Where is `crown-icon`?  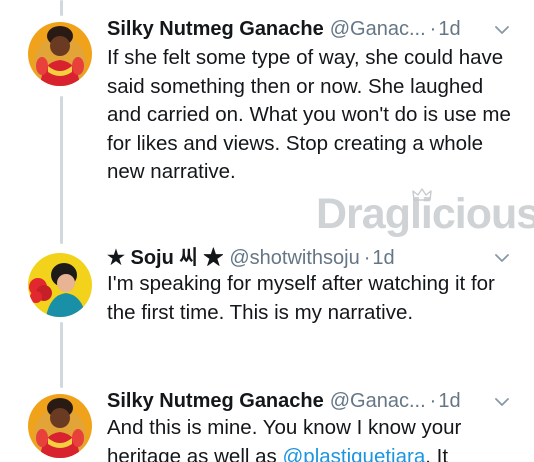
crown-icon is located at coordinates (422, 194).